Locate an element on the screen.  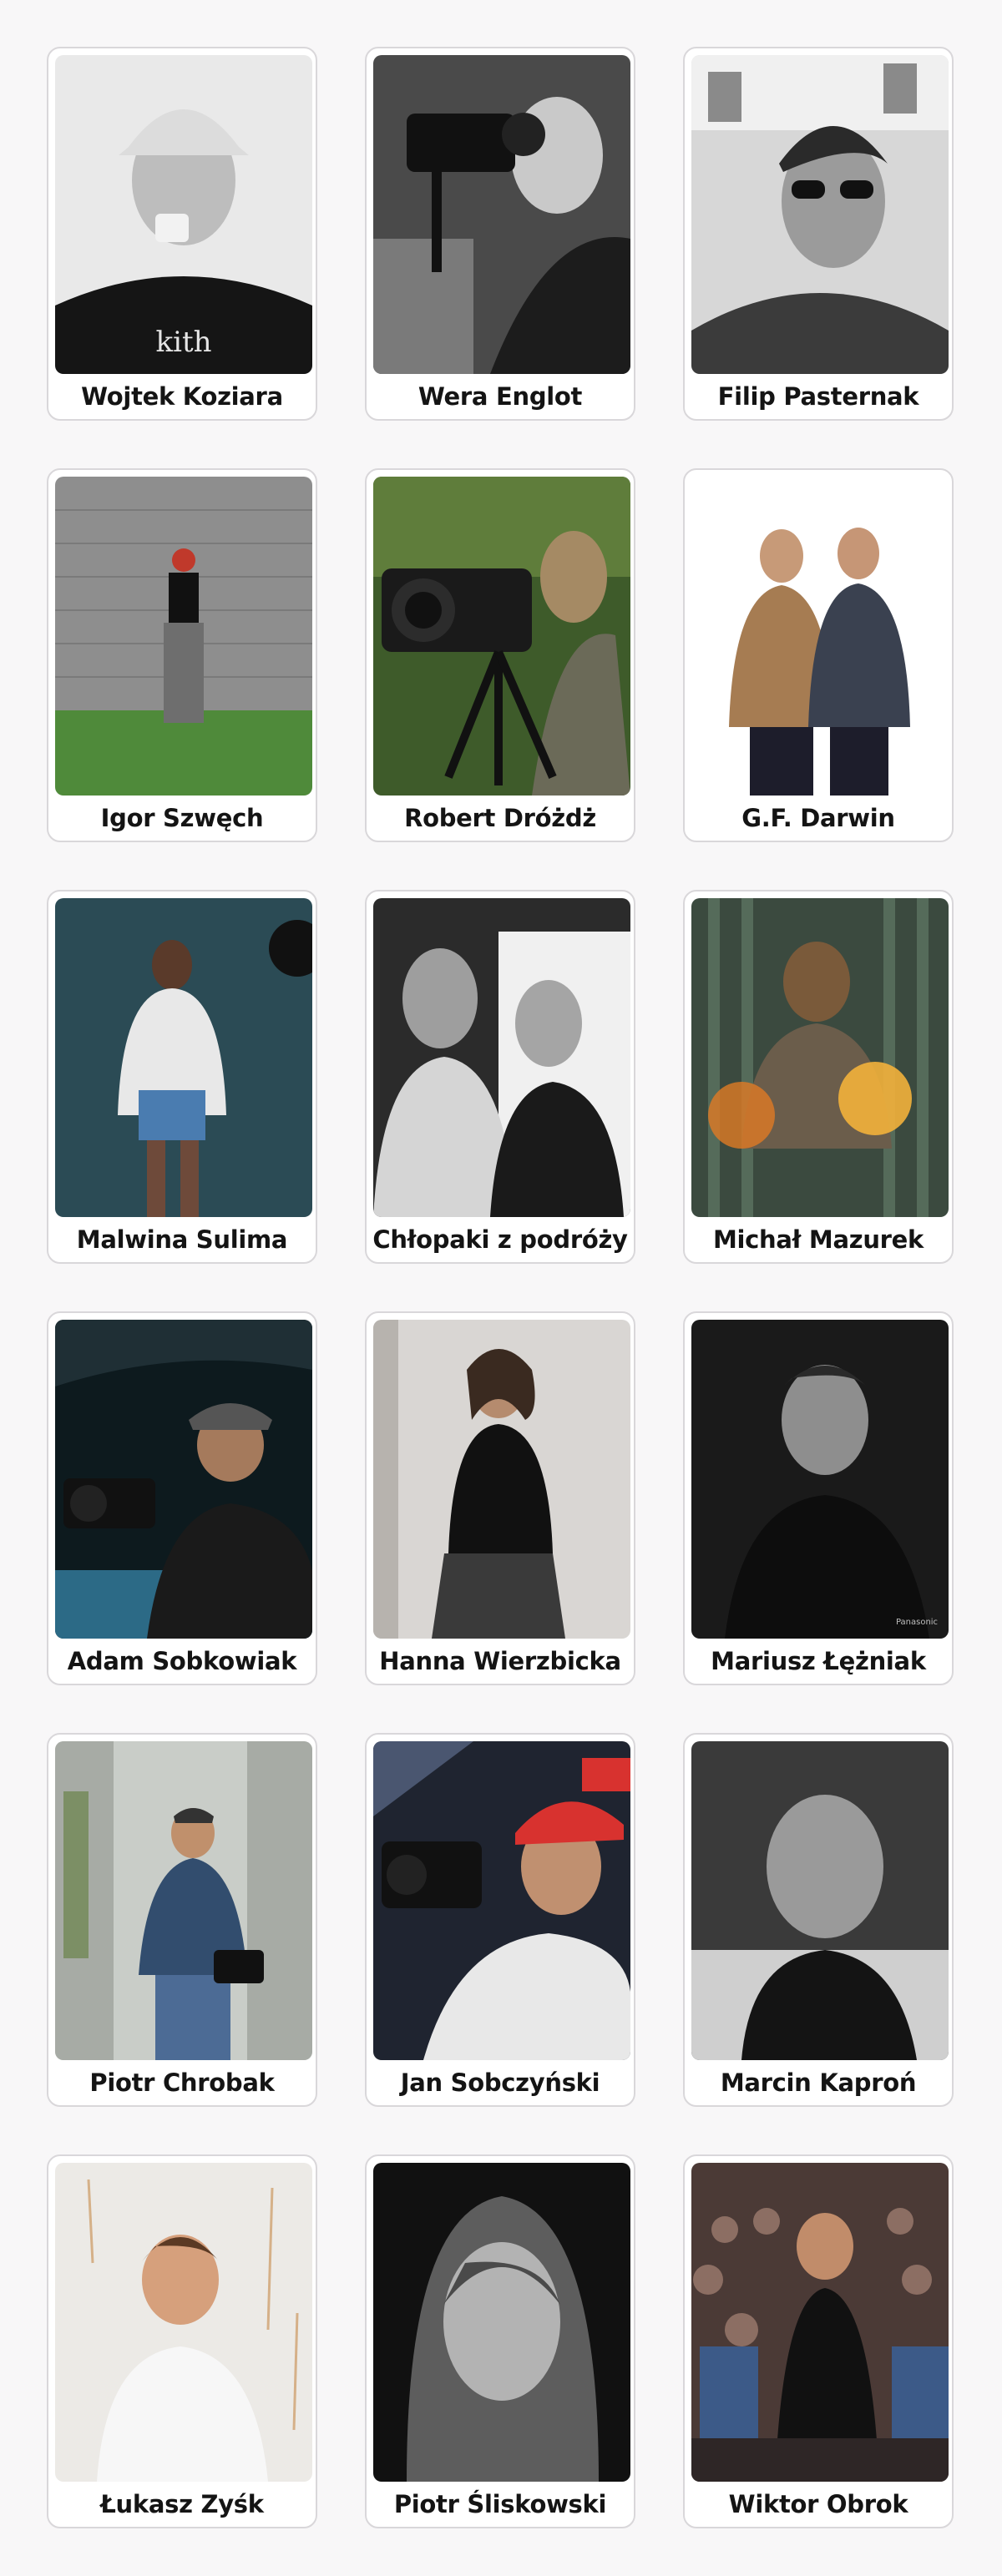
person-card: Piotr Śliskowski is located at coordinates (500, 2341).